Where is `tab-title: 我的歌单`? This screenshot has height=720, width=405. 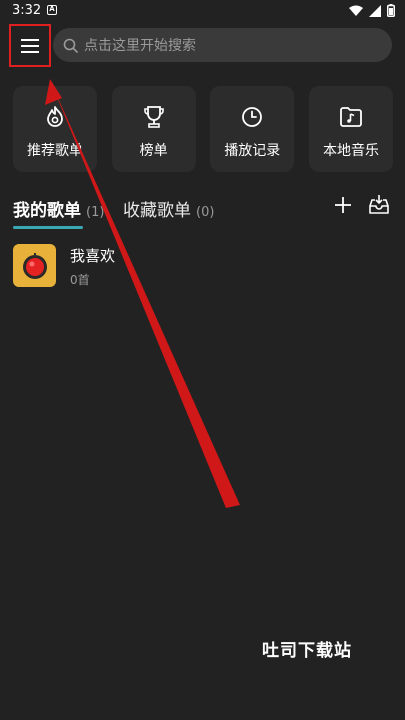
tab-title: 我的歌单 is located at coordinates (47, 211).